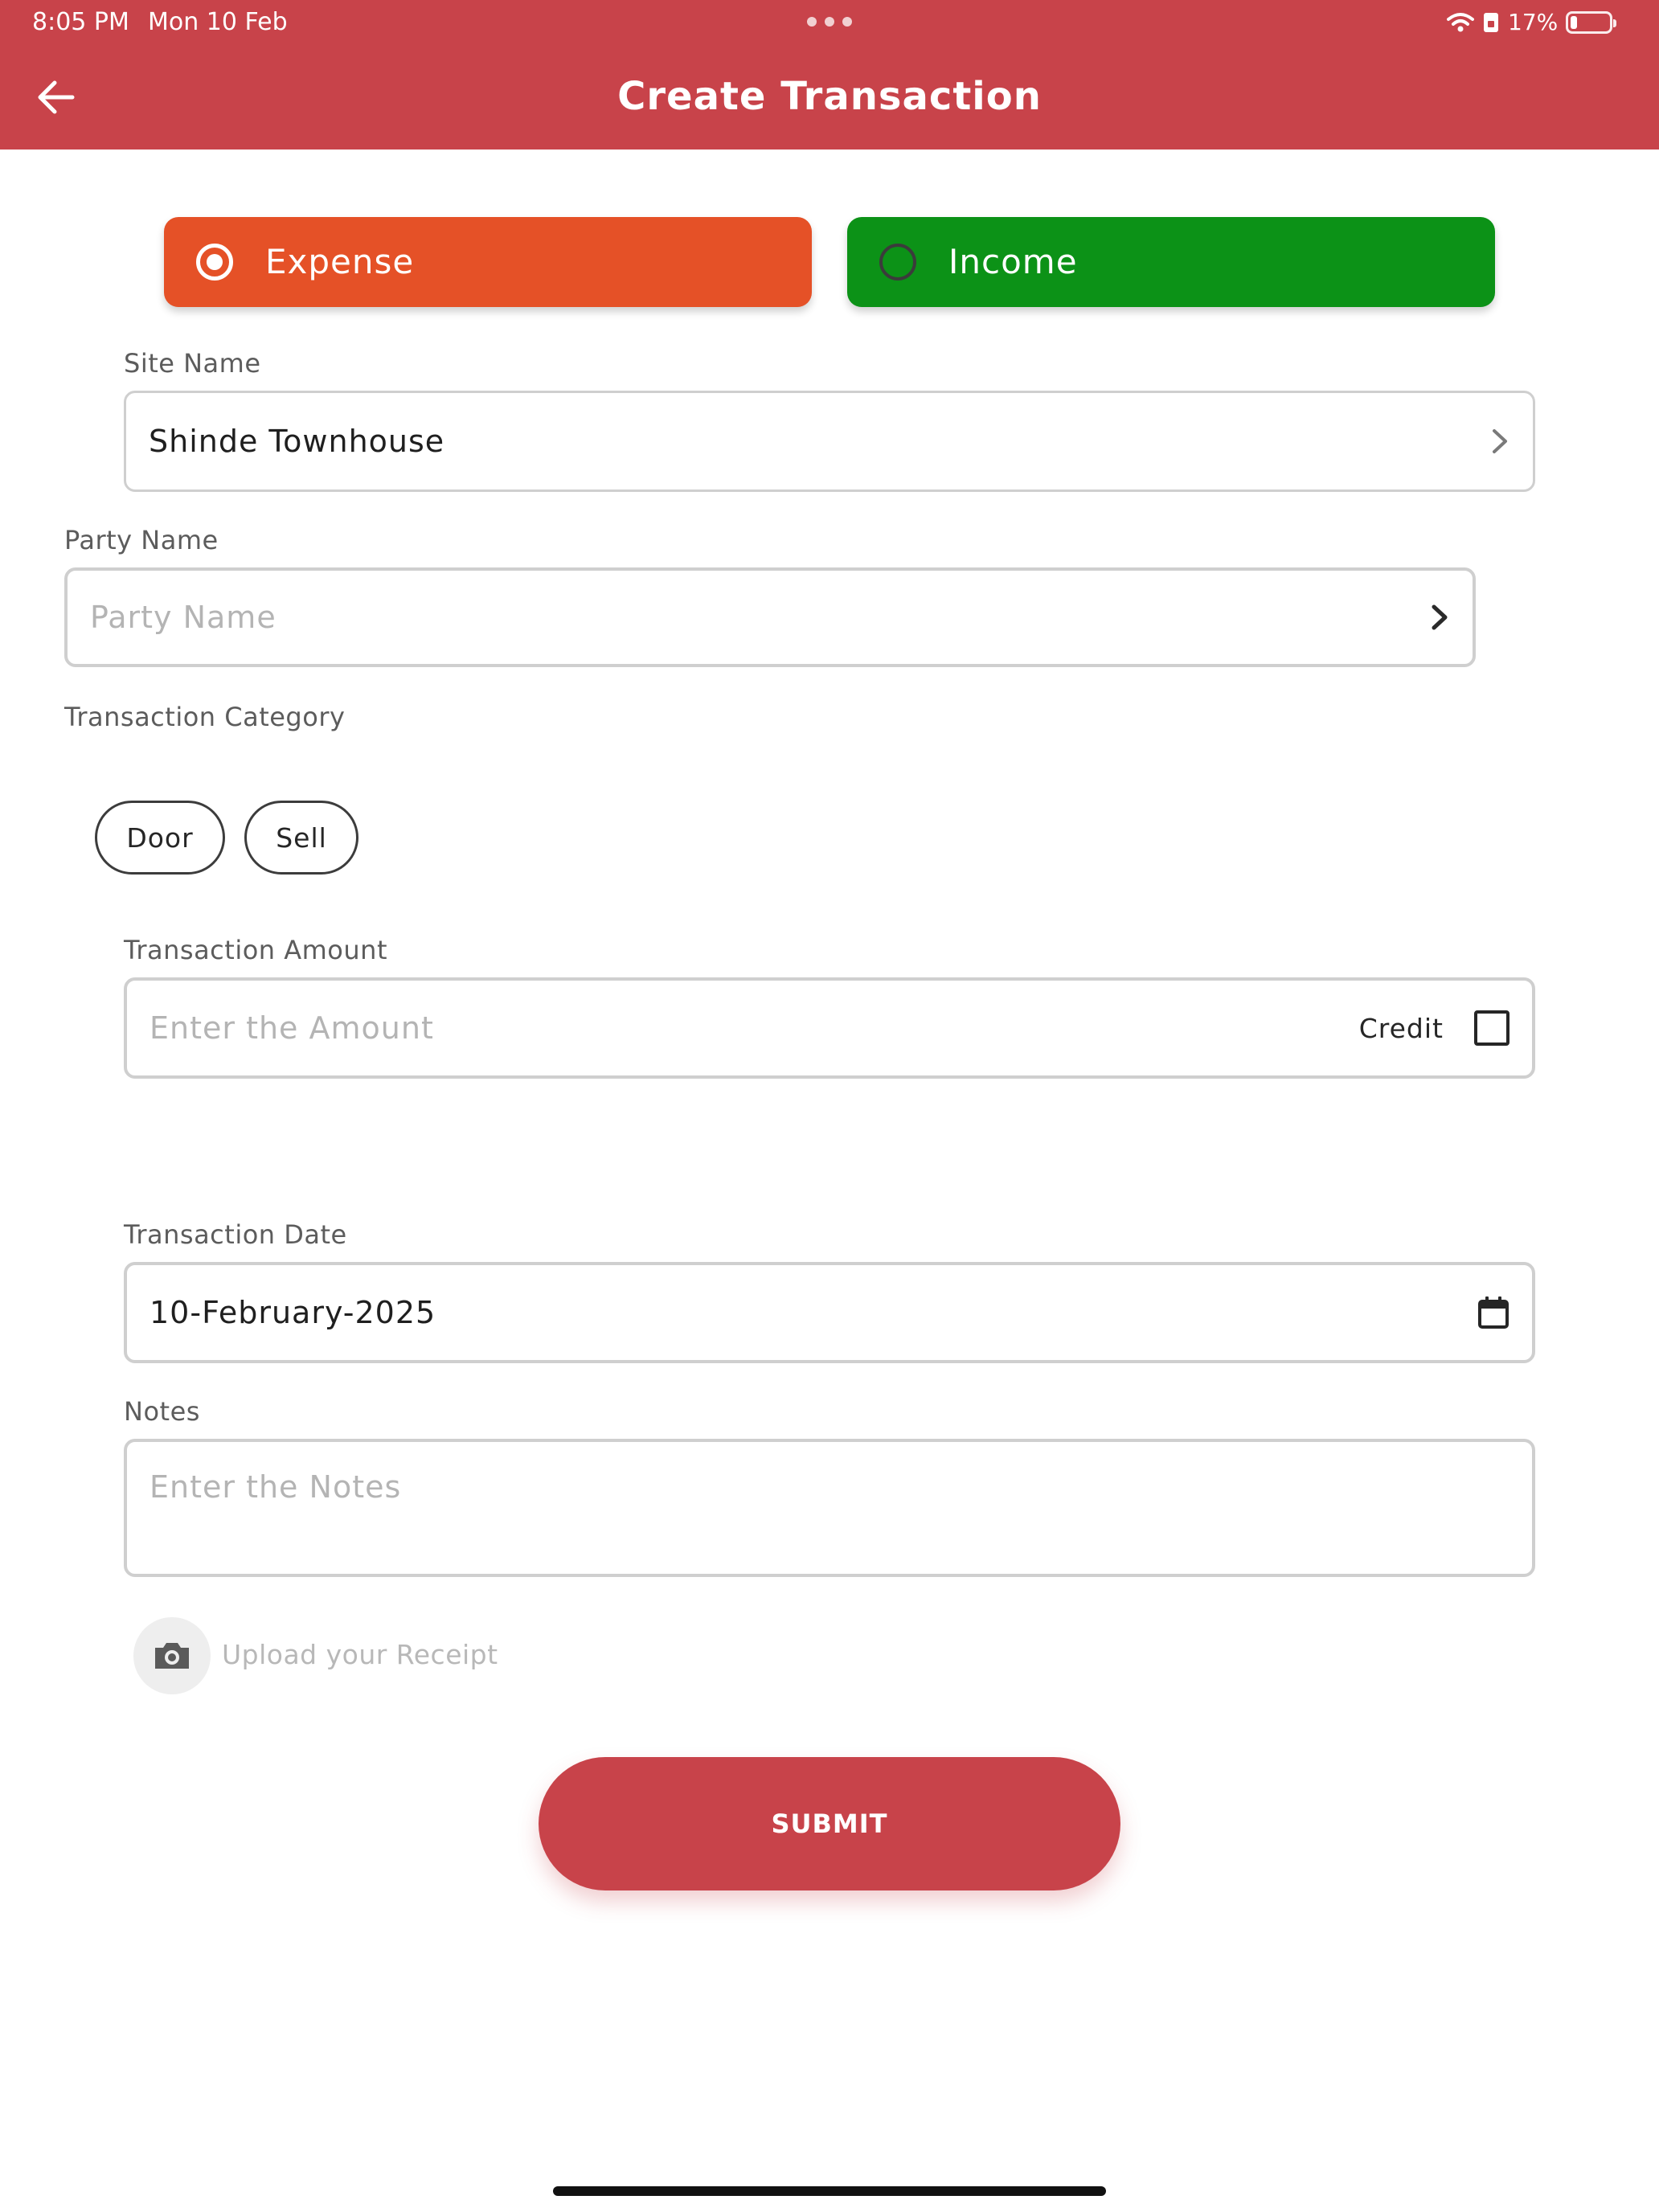 This screenshot has height=2212, width=1659. I want to click on party-name-label: Party Name, so click(141, 540).